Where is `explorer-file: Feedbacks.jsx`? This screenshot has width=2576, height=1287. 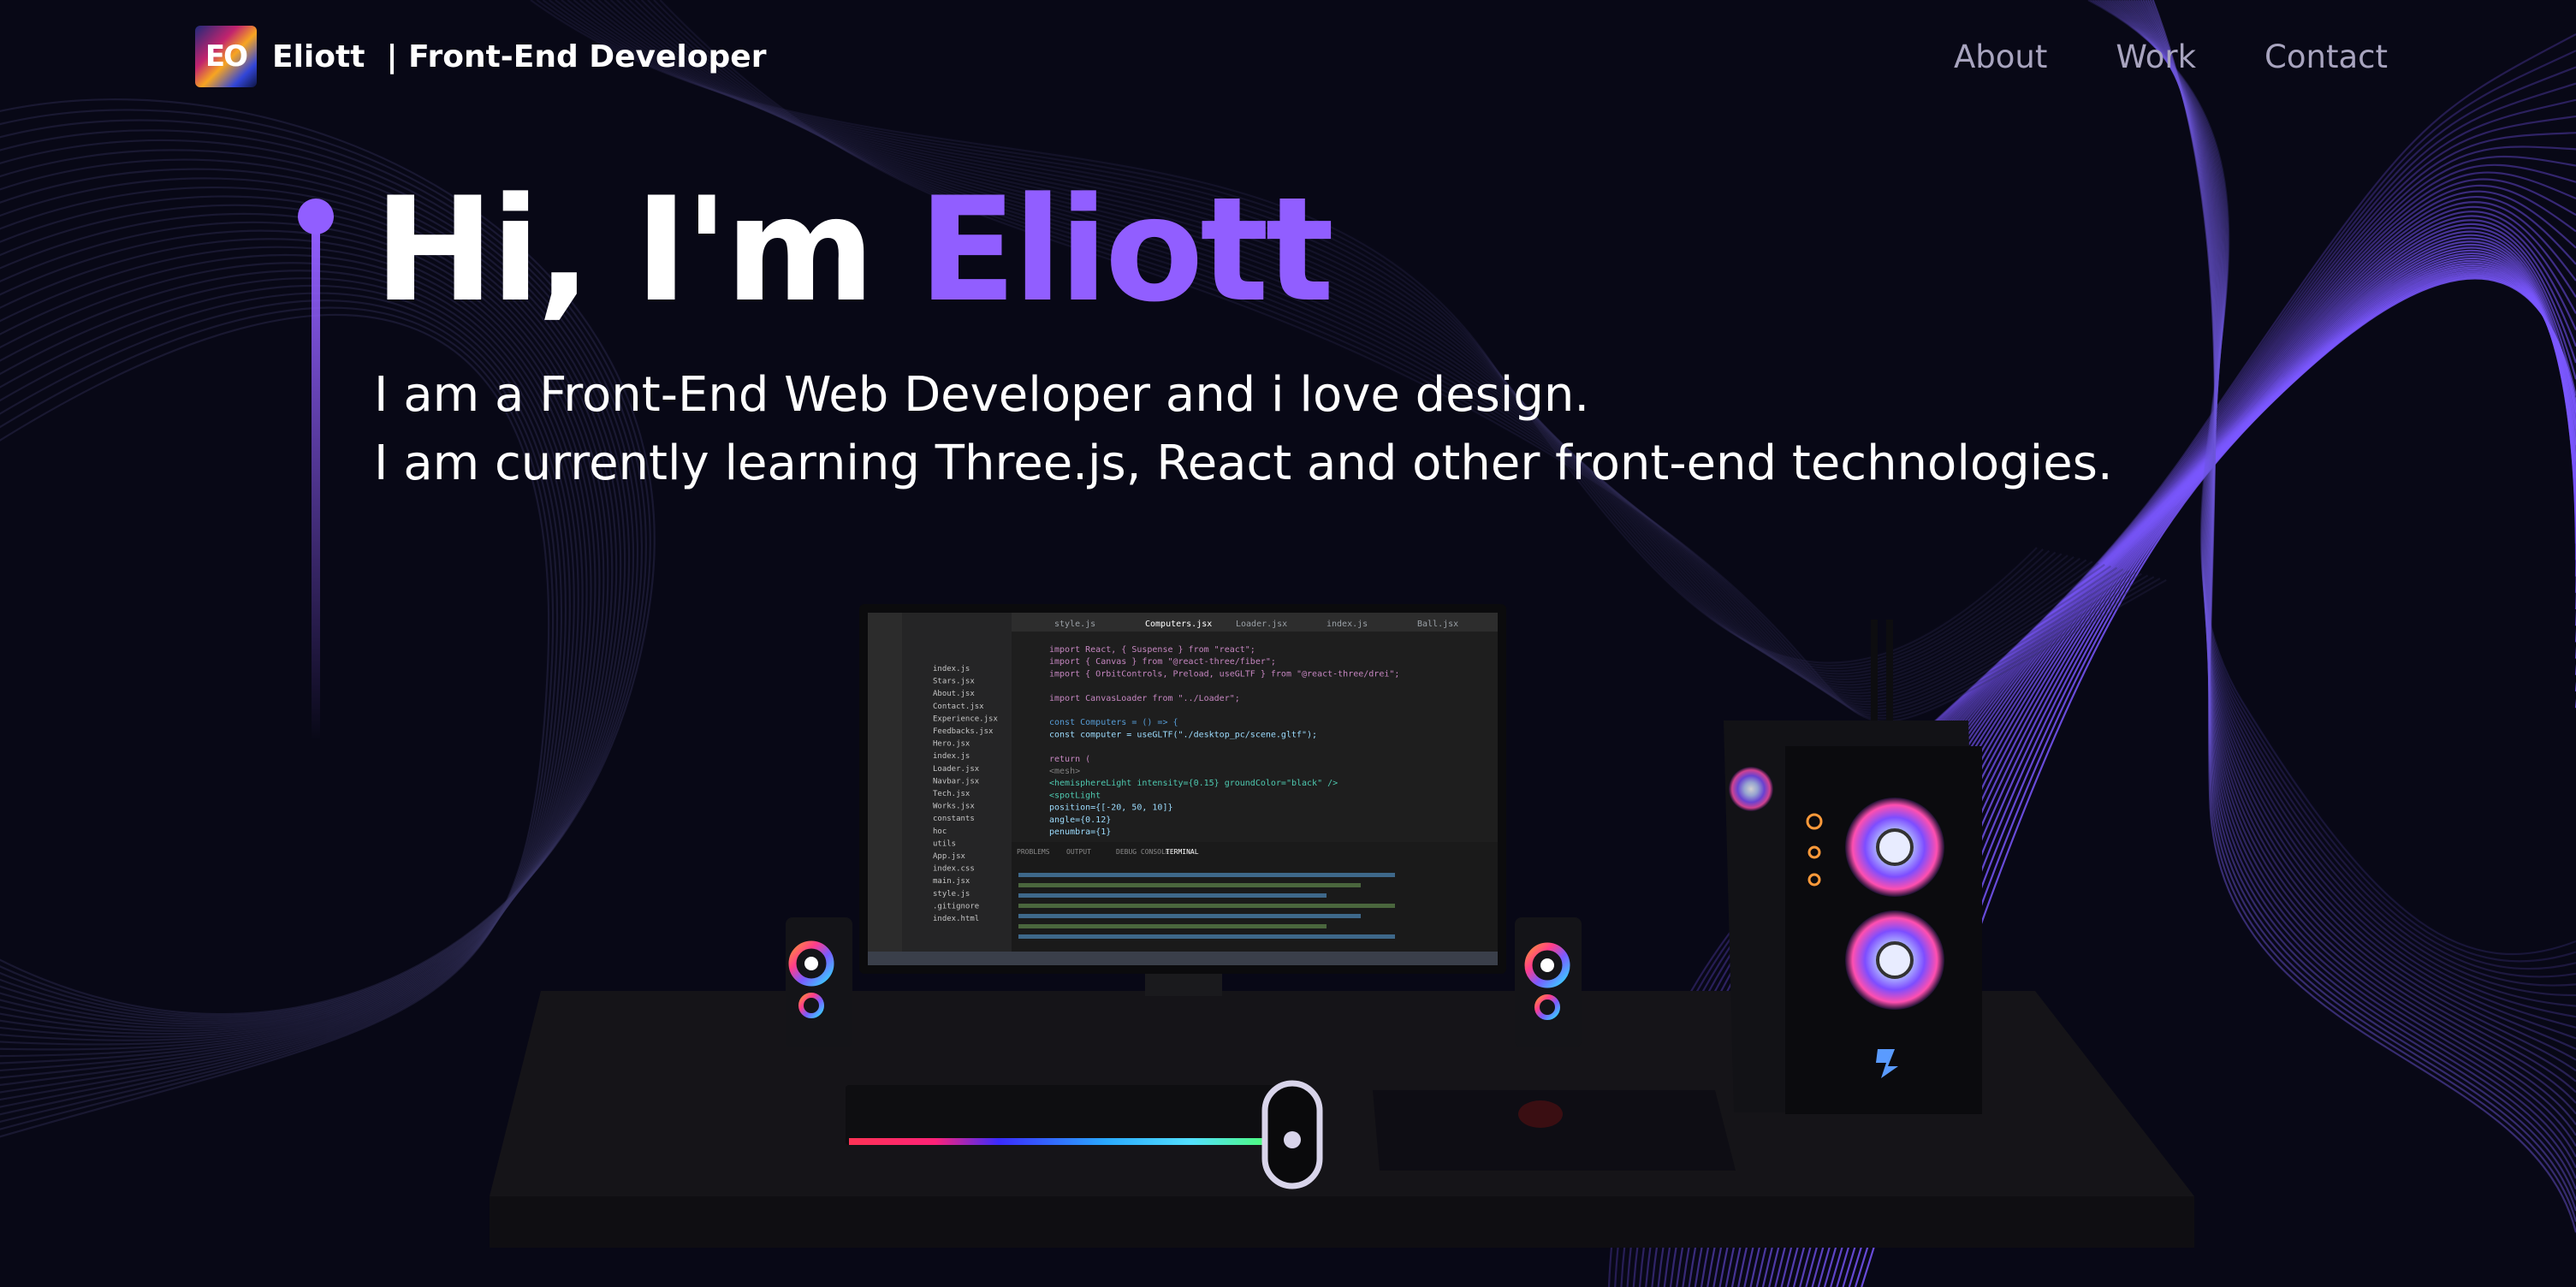
explorer-file: Feedbacks.jsx is located at coordinates (963, 731).